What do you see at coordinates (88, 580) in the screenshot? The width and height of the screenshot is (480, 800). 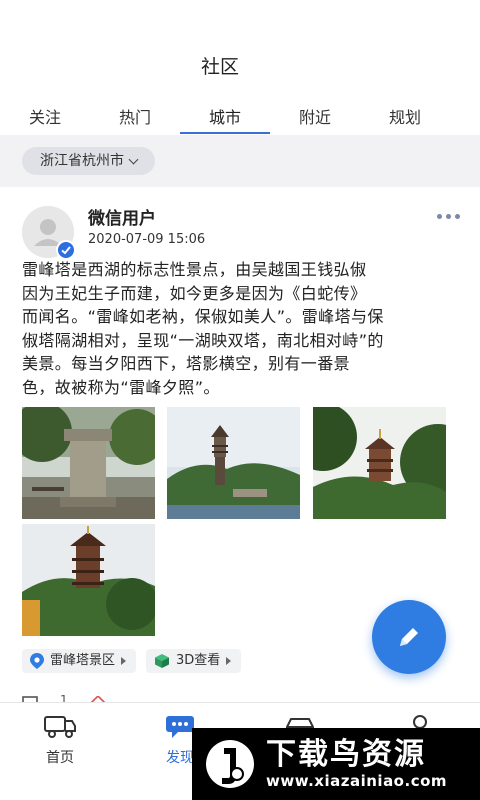 I see `post-photo-hill-pagoda` at bounding box center [88, 580].